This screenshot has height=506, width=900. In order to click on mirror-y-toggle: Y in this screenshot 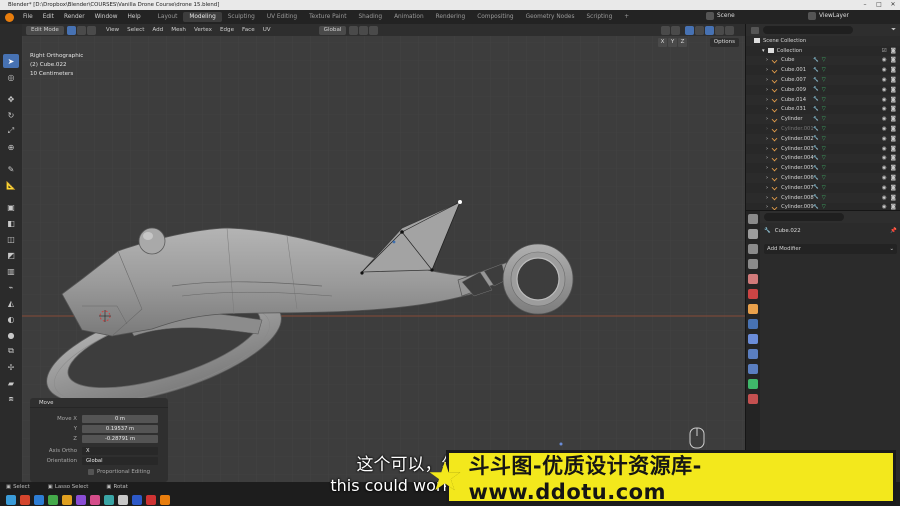, I will do `click(672, 42)`.